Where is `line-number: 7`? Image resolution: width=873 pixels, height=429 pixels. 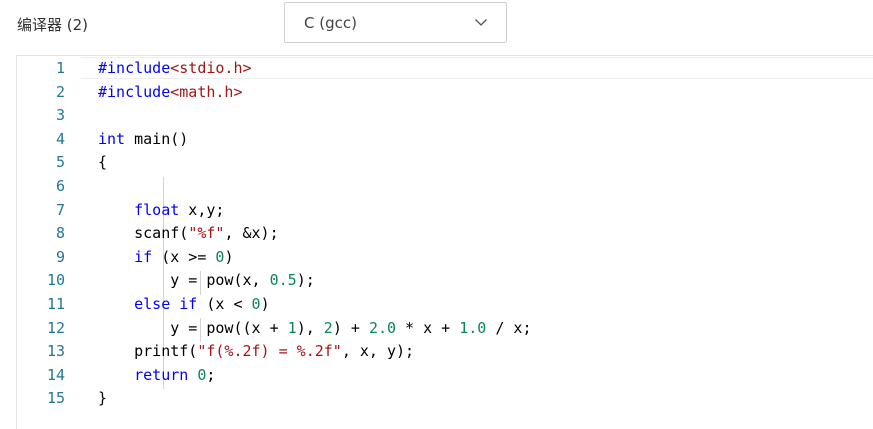
line-number: 7 is located at coordinates (60, 209).